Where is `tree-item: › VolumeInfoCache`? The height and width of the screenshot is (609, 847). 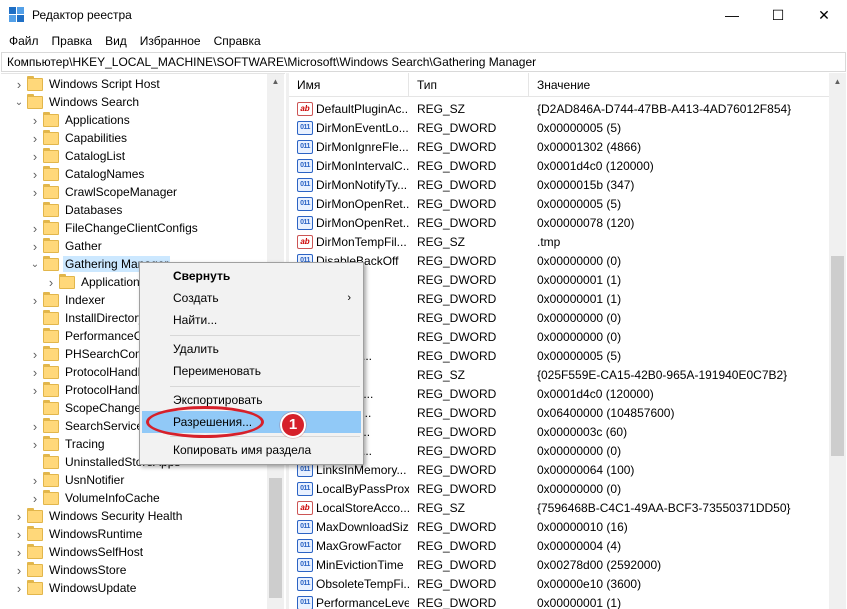 tree-item: › VolumeInfoCache is located at coordinates (134, 498).